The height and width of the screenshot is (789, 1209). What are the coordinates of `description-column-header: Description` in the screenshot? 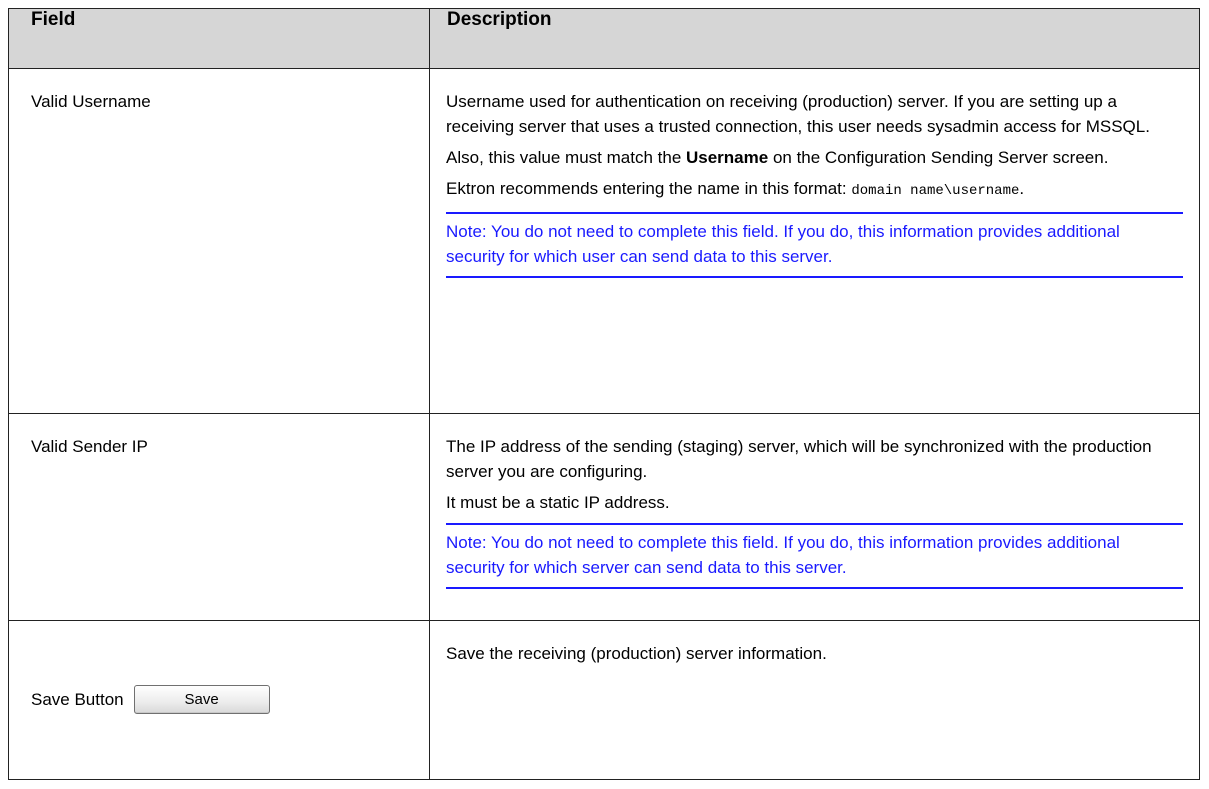 It's located at (814, 38).